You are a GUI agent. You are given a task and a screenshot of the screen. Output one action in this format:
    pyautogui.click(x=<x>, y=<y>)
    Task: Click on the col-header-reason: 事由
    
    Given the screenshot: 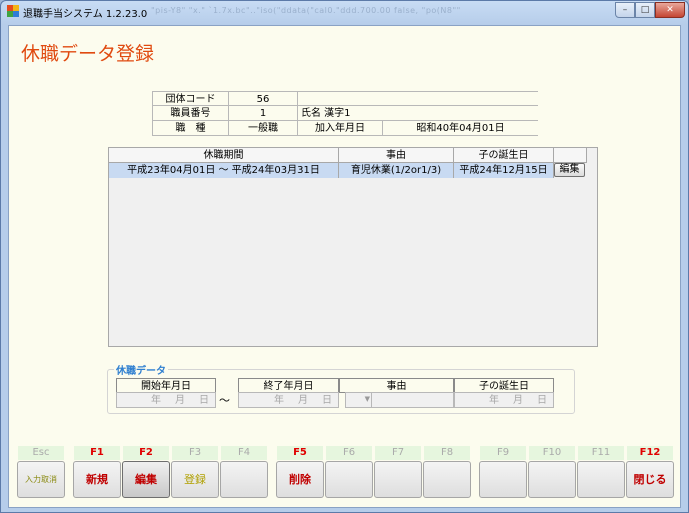 What is the action you would take?
    pyautogui.click(x=396, y=155)
    